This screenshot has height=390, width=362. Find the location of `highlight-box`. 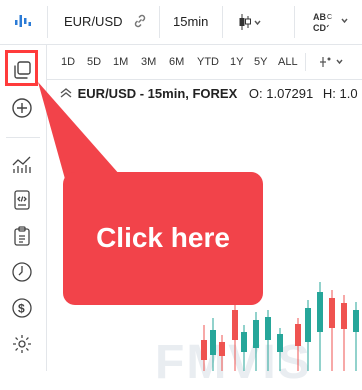

highlight-box is located at coordinates (21, 68).